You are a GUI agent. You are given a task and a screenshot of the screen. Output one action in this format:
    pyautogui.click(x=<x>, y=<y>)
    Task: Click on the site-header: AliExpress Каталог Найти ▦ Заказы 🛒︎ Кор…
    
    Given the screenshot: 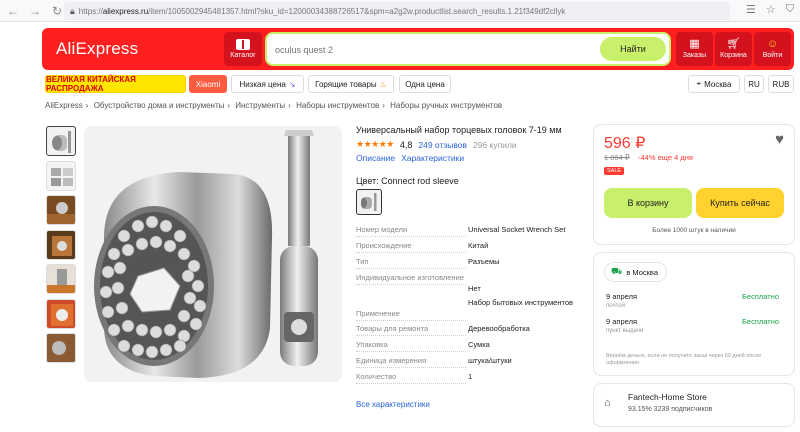 What is the action you would take?
    pyautogui.click(x=418, y=49)
    